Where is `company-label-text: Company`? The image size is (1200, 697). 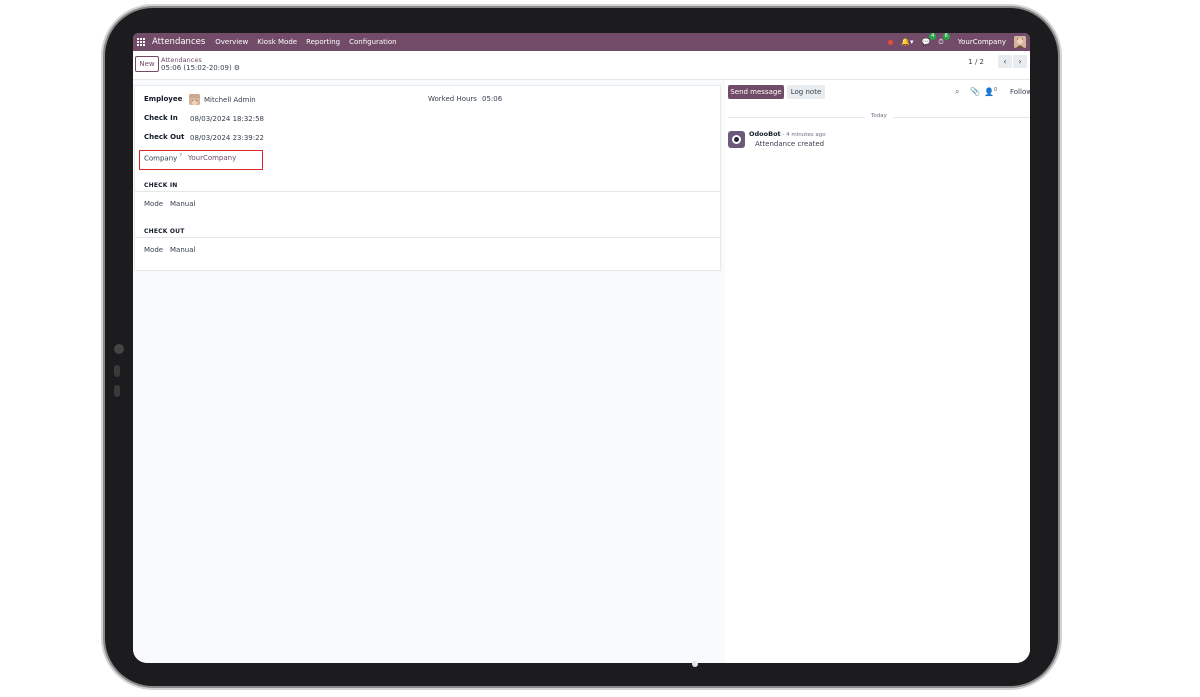 company-label-text: Company is located at coordinates (161, 158).